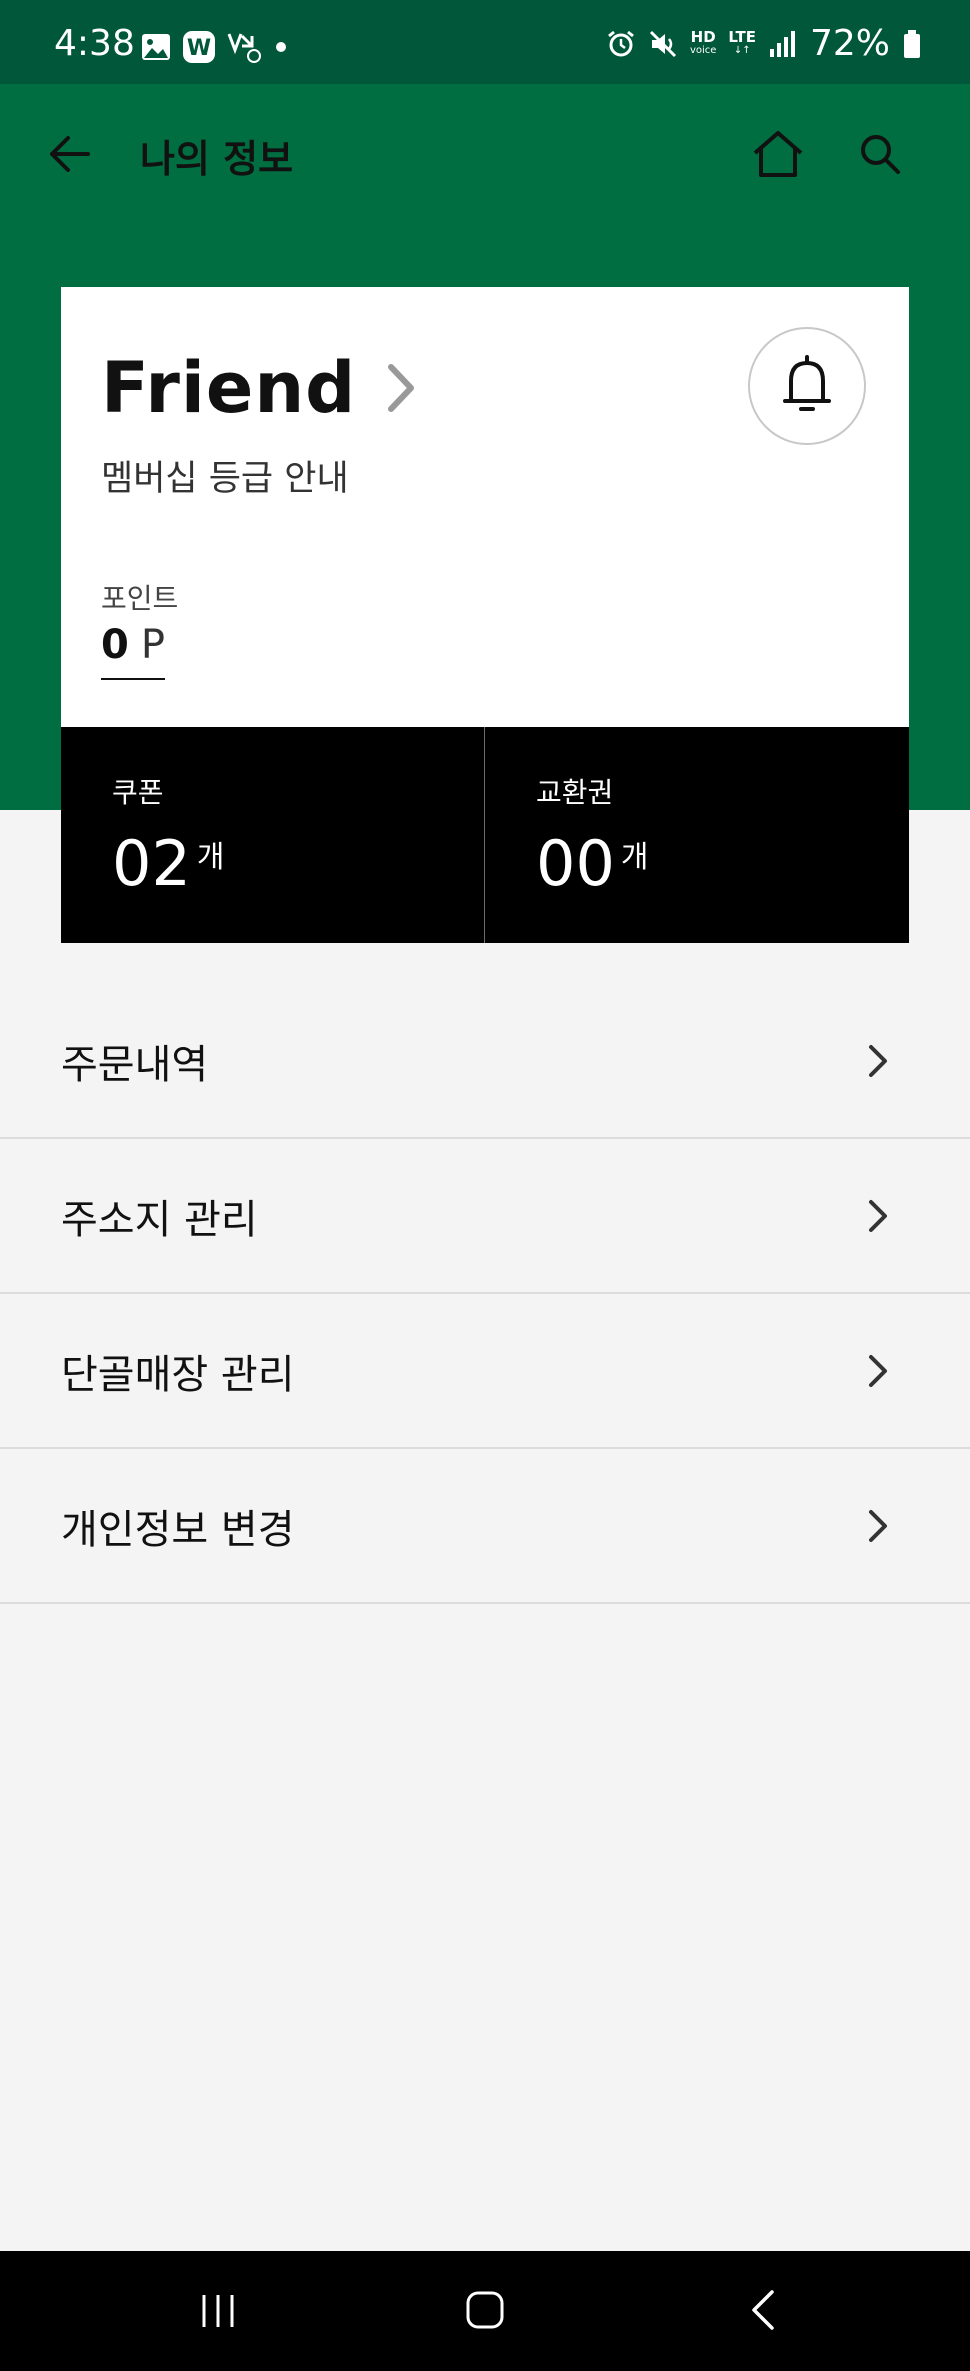 This screenshot has height=2371, width=970. I want to click on bell-icon, so click(807, 383).